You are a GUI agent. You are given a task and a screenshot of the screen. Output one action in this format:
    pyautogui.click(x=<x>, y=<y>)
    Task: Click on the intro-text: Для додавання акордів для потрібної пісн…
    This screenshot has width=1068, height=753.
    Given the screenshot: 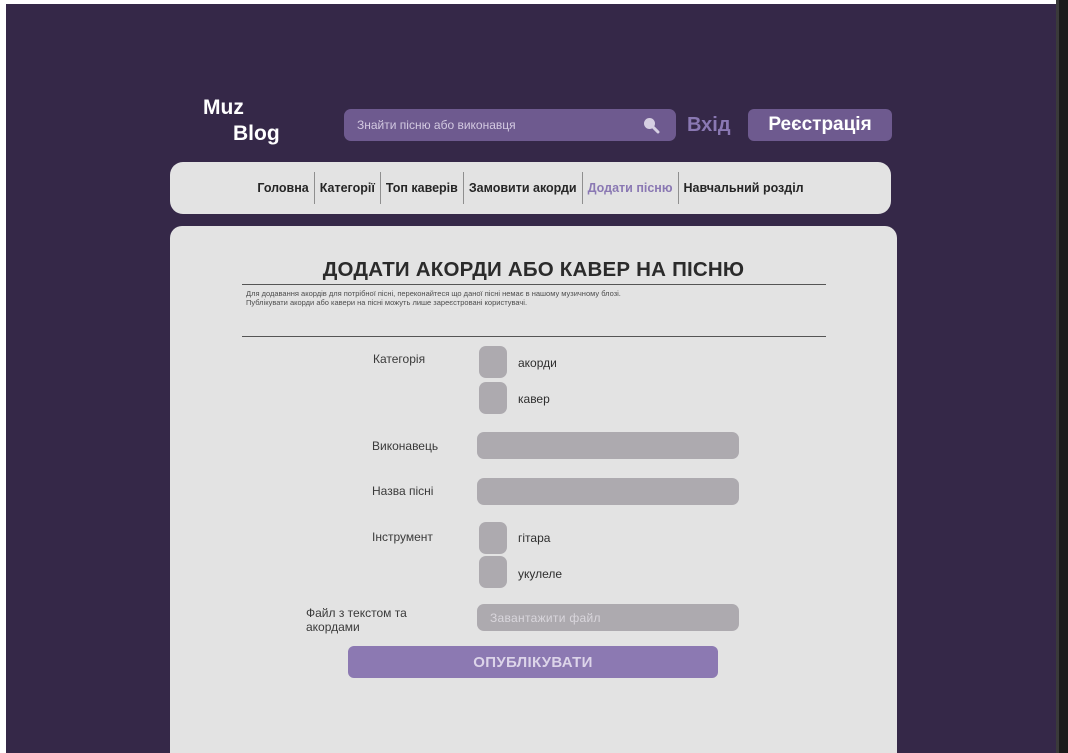 What is the action you would take?
    pyautogui.click(x=526, y=298)
    